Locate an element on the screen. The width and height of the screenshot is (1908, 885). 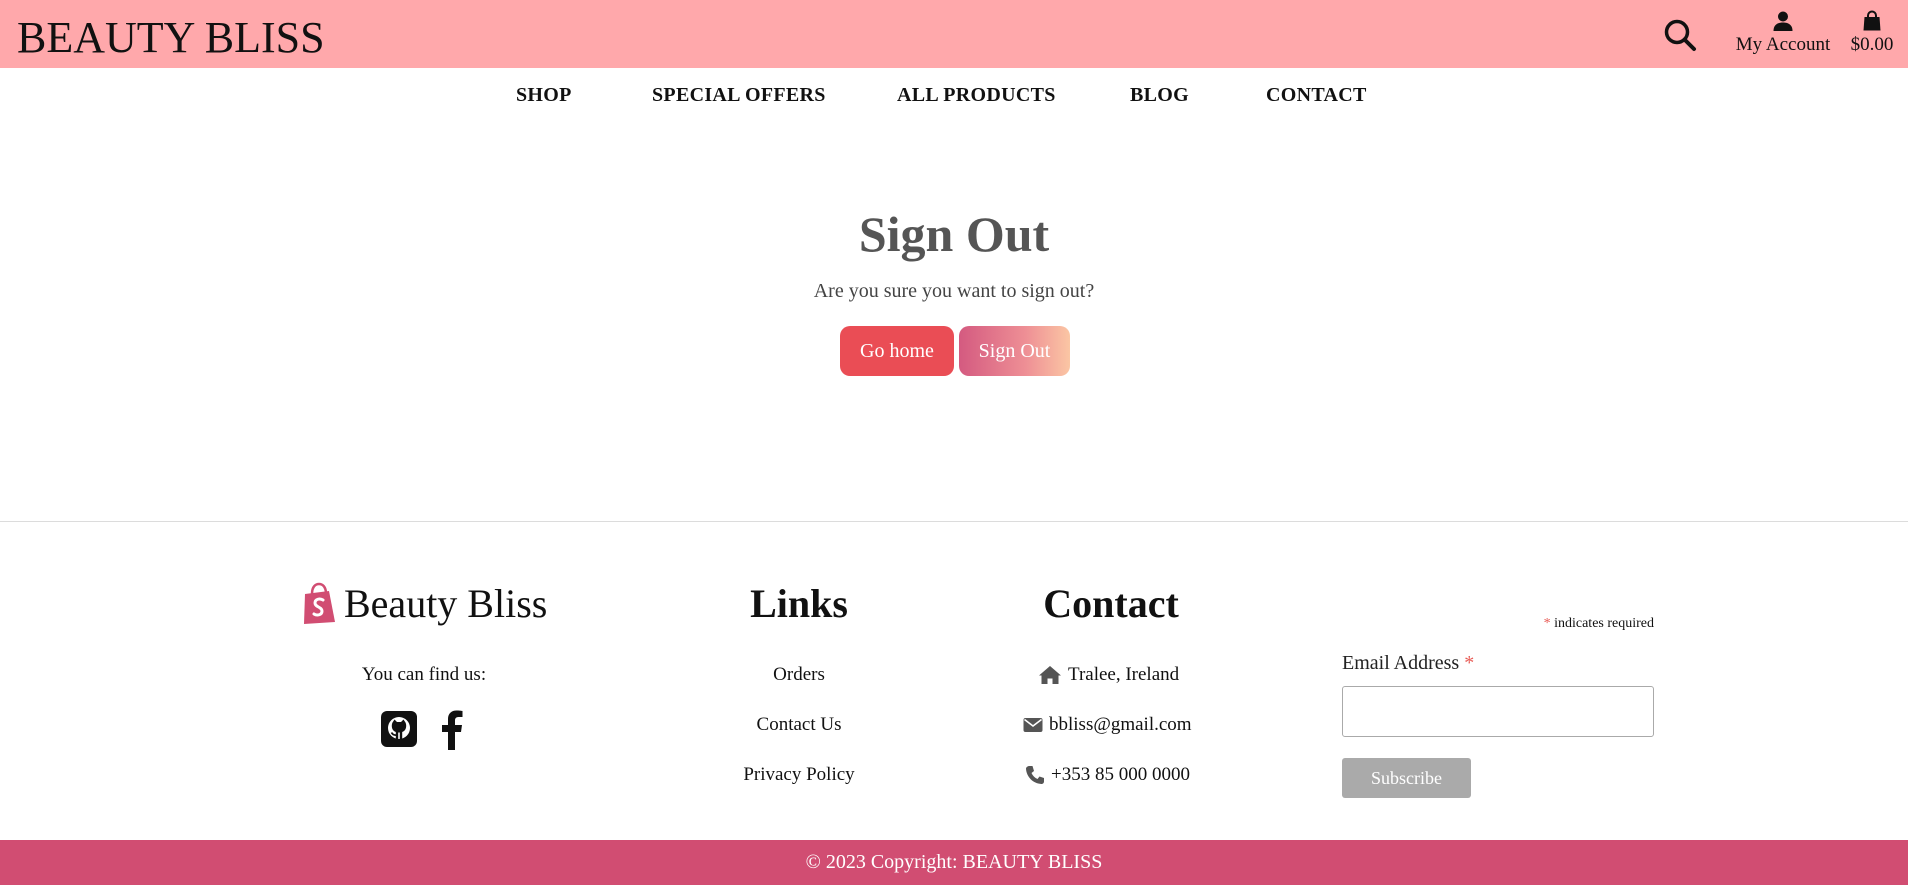
required-note-text: indicates required is located at coordinates (1602, 623).